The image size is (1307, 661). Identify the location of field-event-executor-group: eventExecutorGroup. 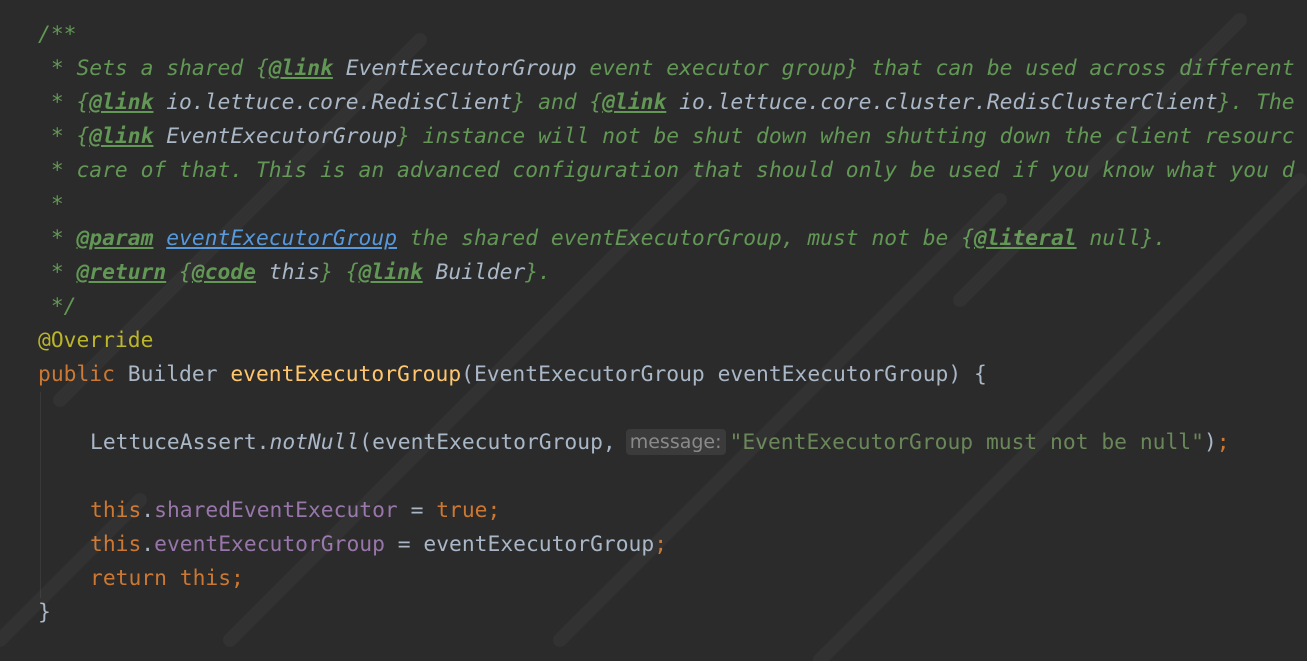
(269, 544).